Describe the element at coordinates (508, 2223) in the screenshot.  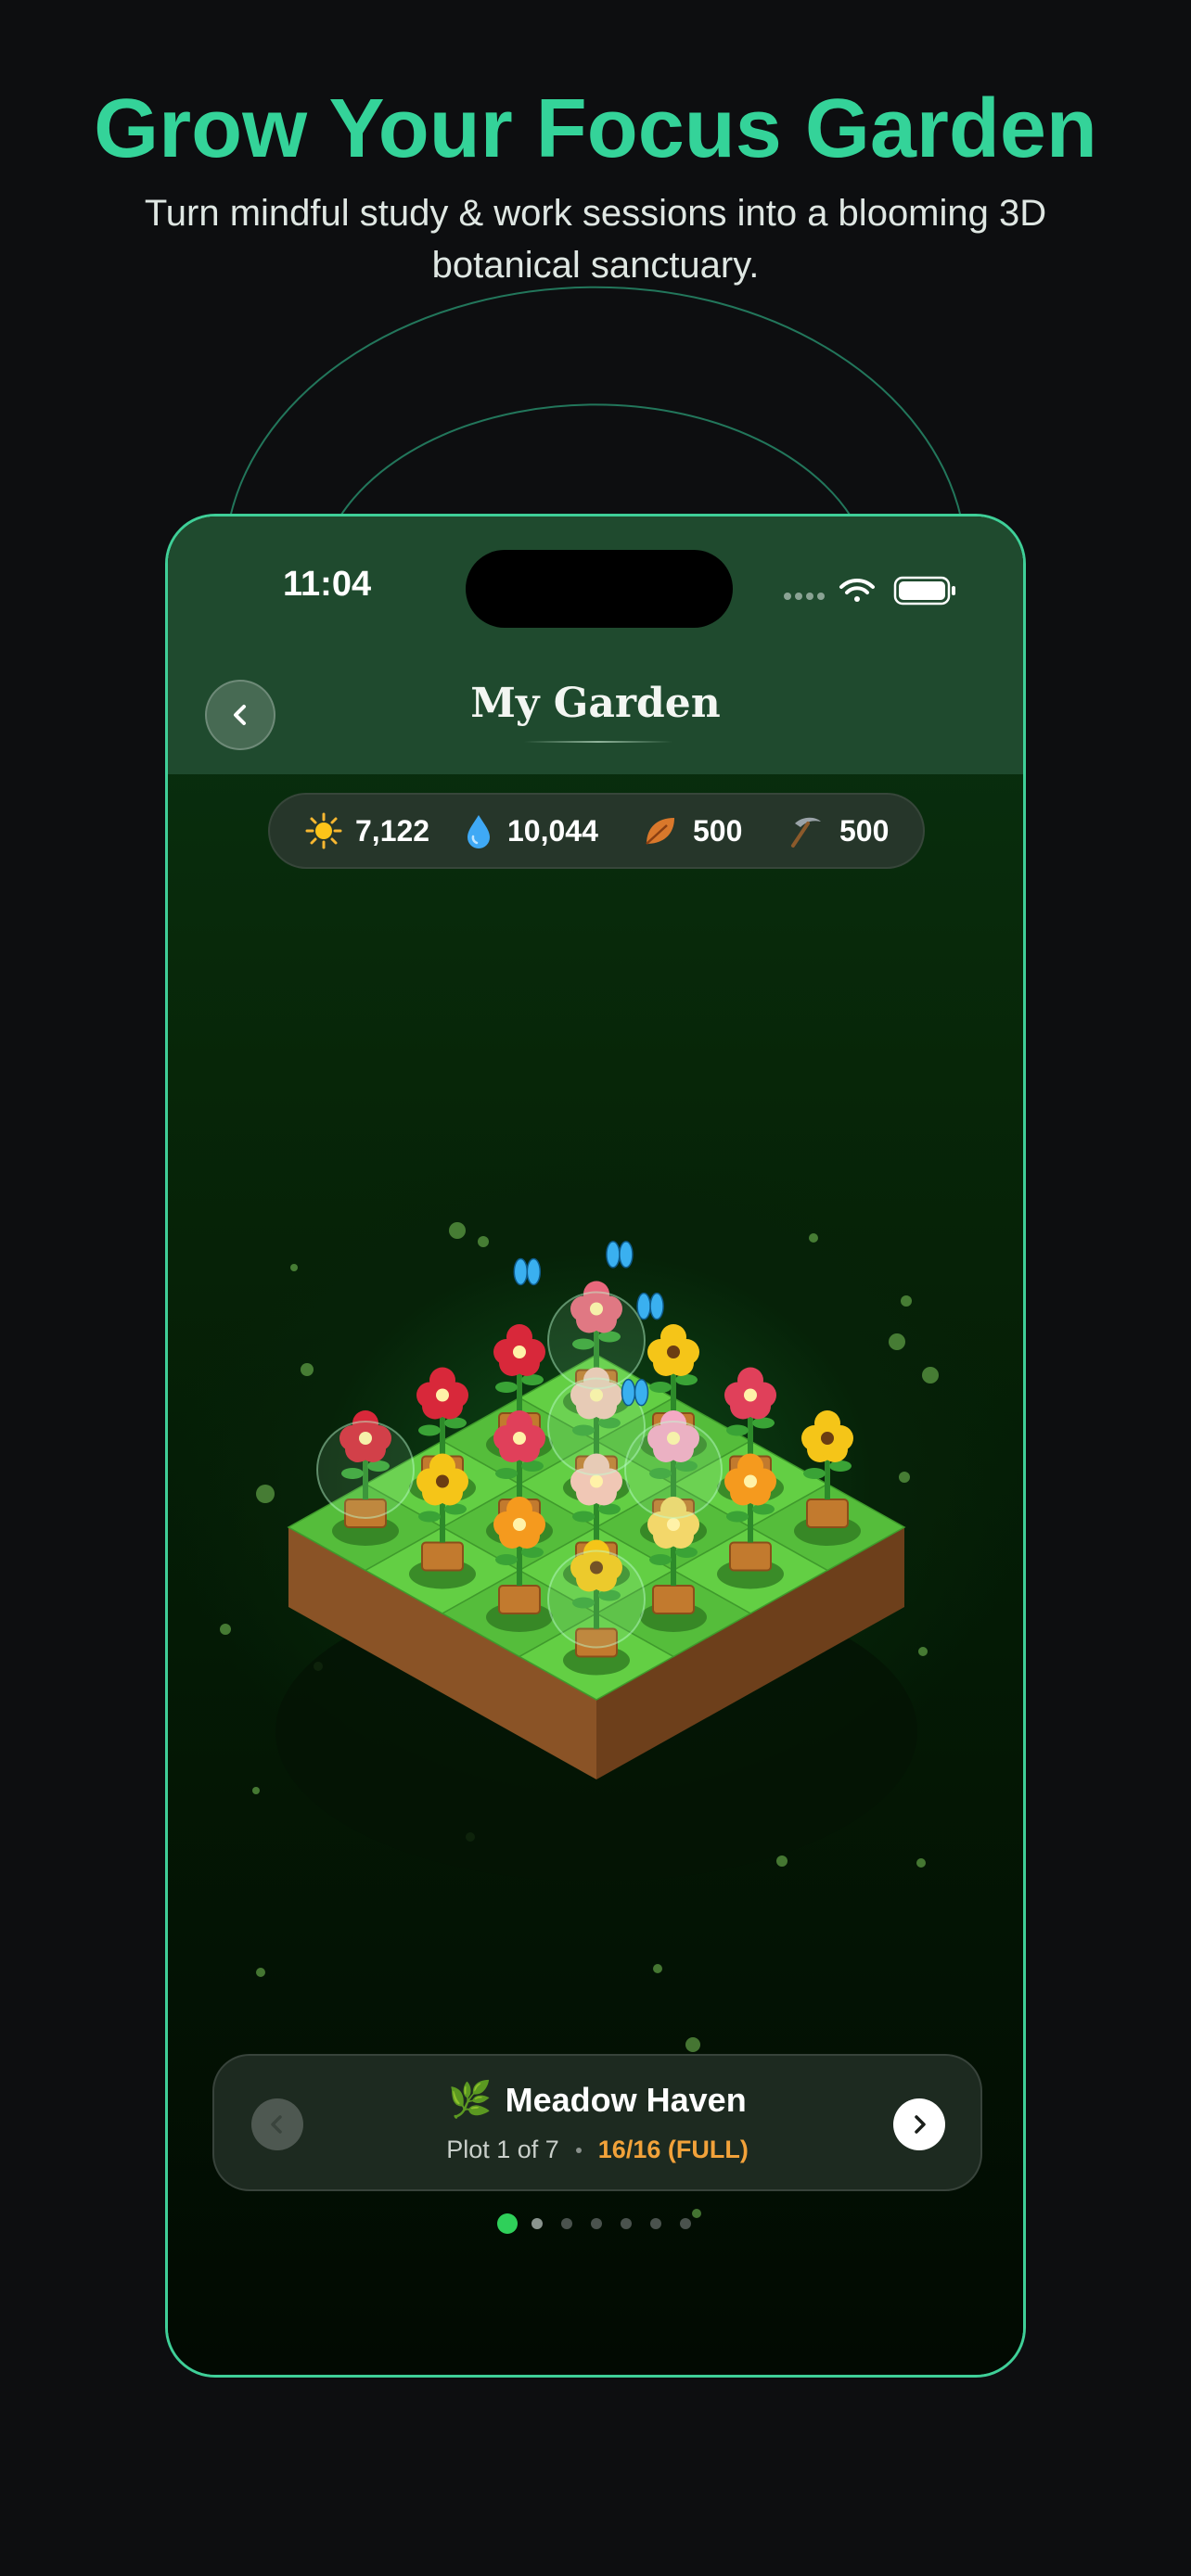
I see `page-dot-active` at that location.